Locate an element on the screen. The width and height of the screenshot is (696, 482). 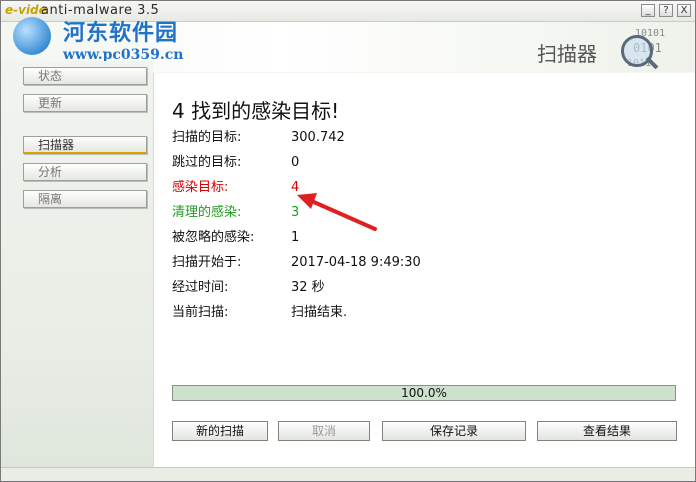
stat-value: 0 is located at coordinates (295, 162).